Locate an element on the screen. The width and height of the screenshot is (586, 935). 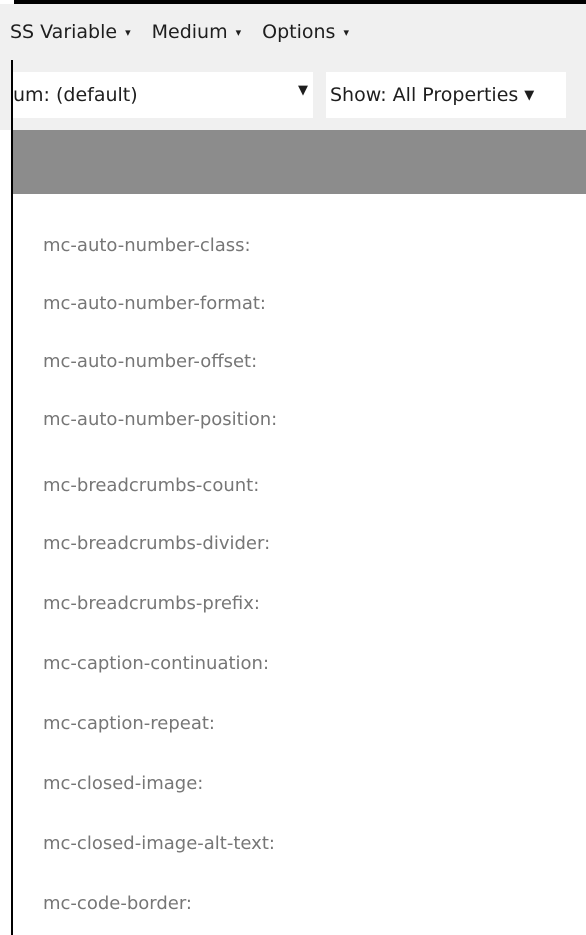
options-menu-label: Options is located at coordinates (299, 32).